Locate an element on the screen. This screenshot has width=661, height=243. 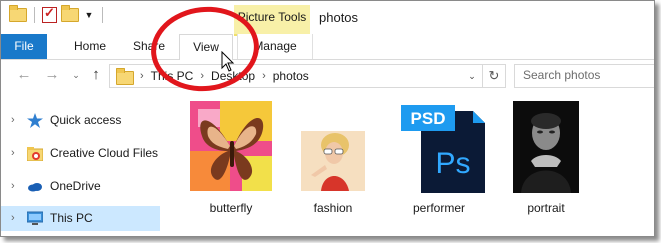
file-name: fashion is located at coordinates (333, 208).